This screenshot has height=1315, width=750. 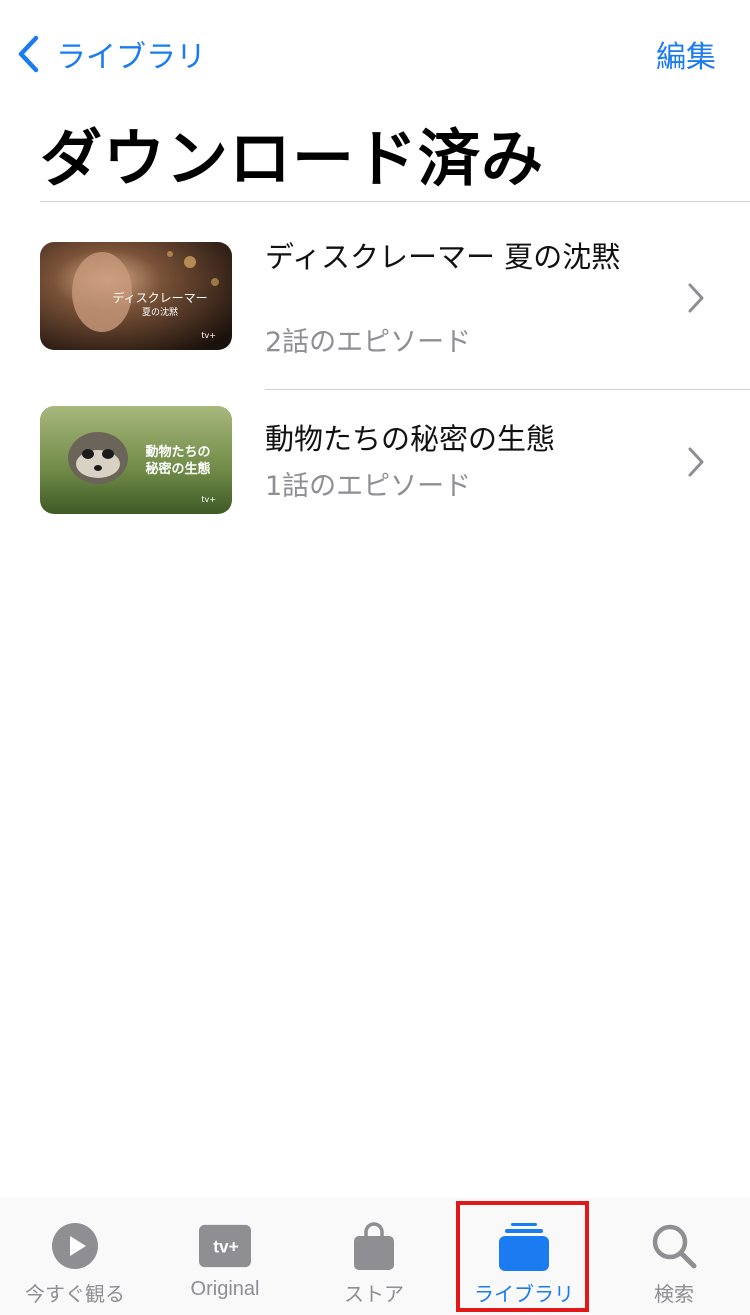 I want to click on edit-button: 編集, so click(x=686, y=54).